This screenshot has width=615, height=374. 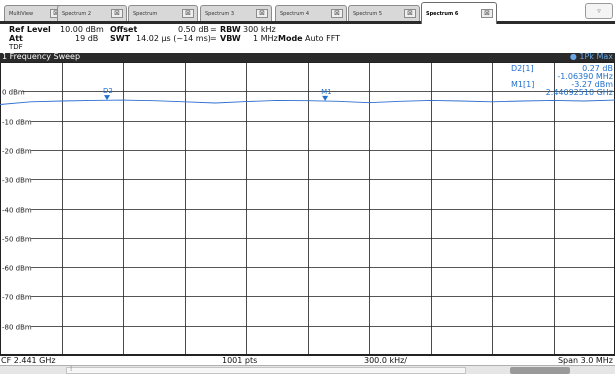 What do you see at coordinates (16, 47) in the screenshot?
I see `tdf-label: TDF` at bounding box center [16, 47].